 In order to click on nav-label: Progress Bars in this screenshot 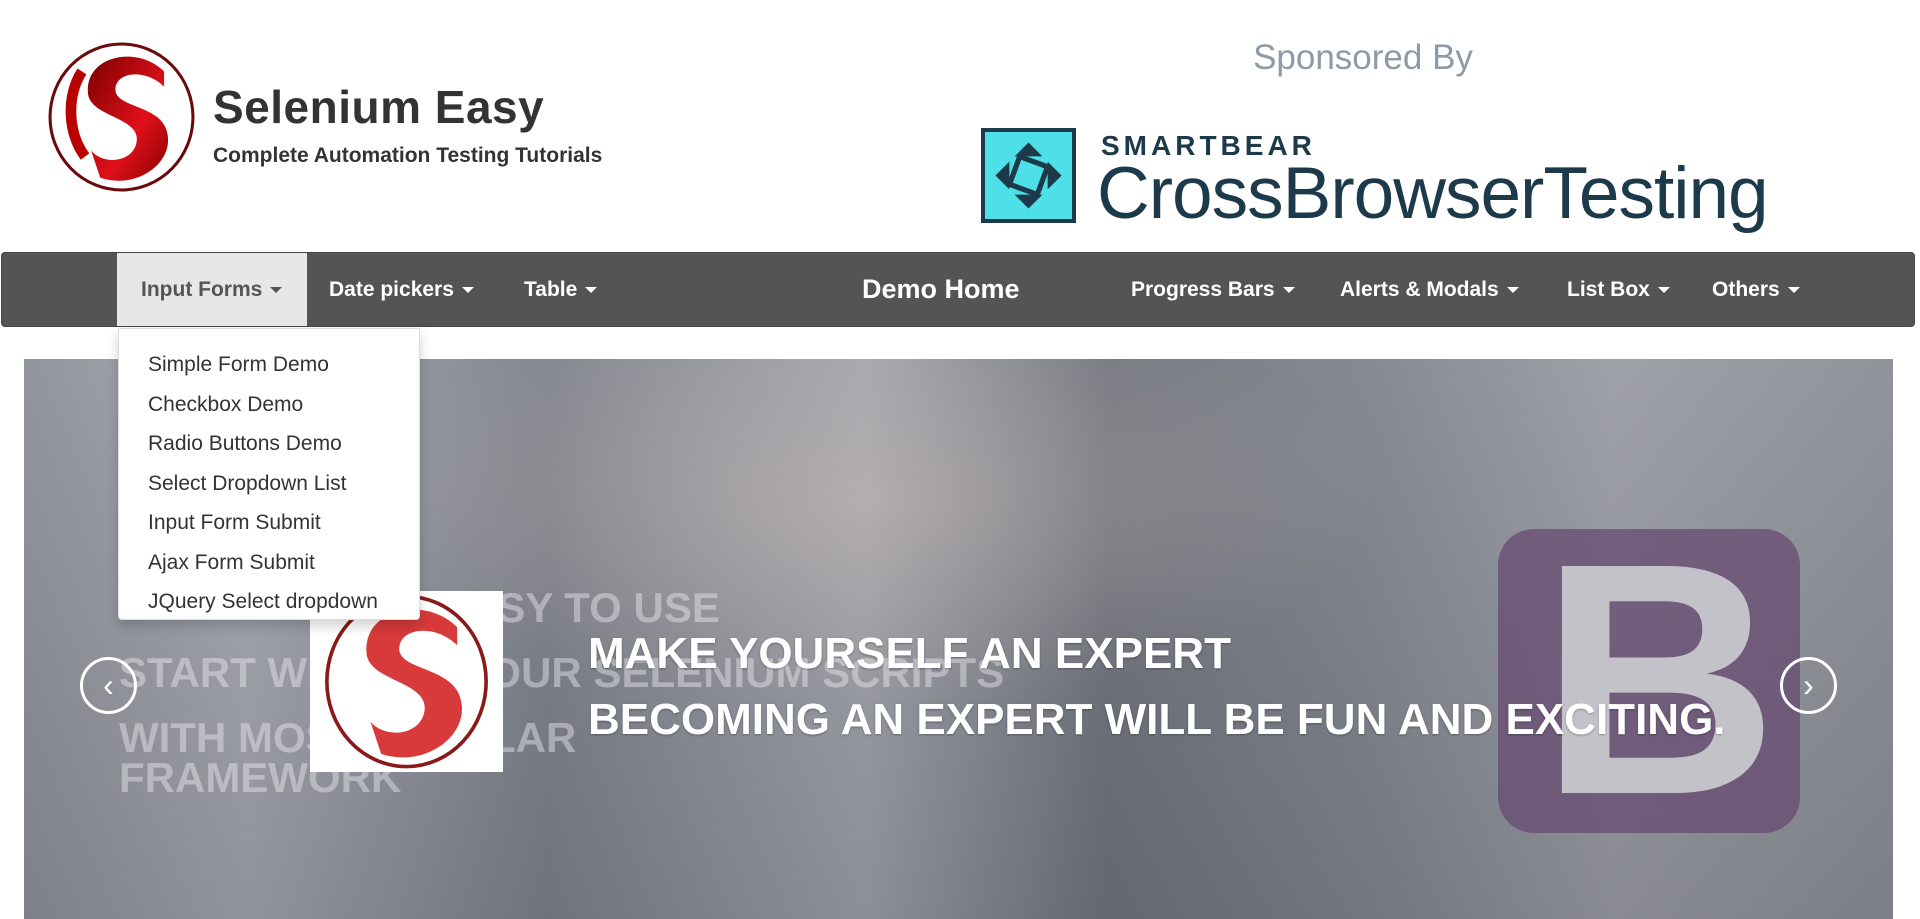, I will do `click(1203, 289)`.